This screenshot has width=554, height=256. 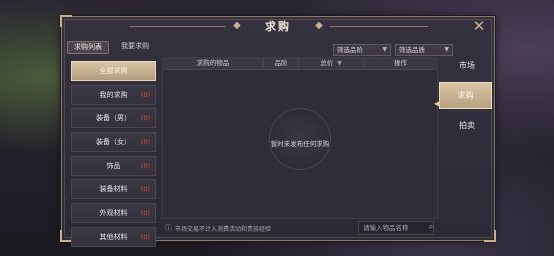 I want to click on sidebar-item-label: 全部求购, so click(x=113, y=71).